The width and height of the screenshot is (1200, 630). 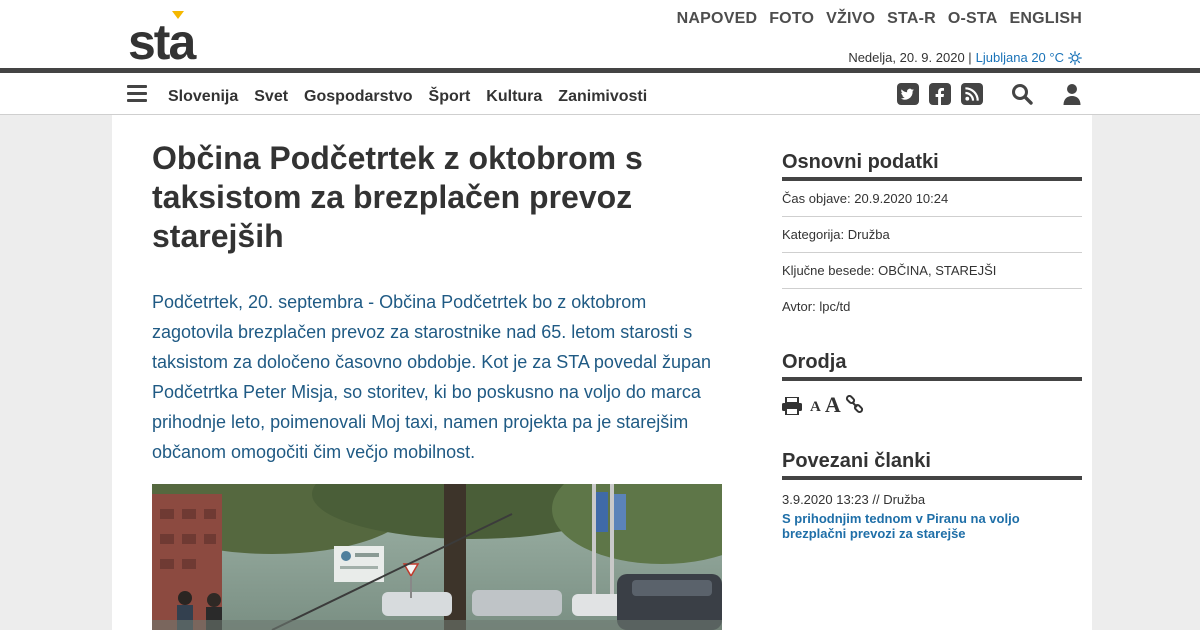 What do you see at coordinates (833, 405) in the screenshot?
I see `font-increase-button: A` at bounding box center [833, 405].